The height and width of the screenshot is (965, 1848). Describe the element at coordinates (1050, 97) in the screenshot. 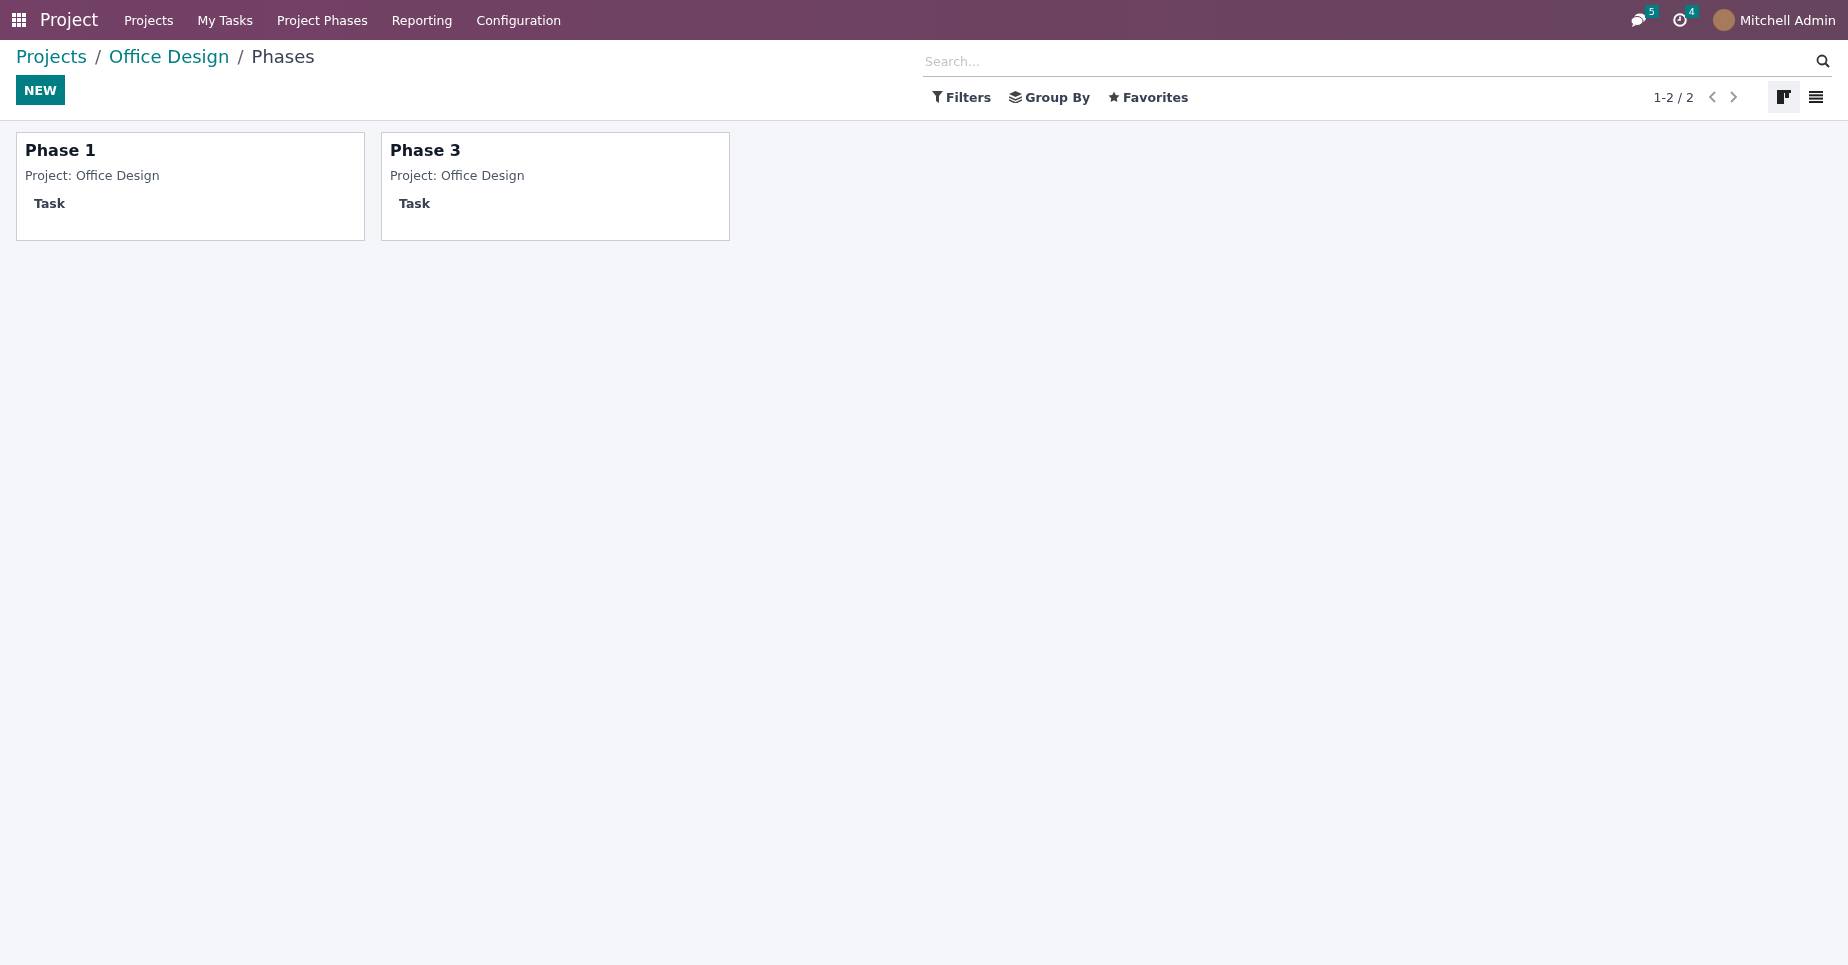

I see `filter-dropdown-button: Group By` at that location.